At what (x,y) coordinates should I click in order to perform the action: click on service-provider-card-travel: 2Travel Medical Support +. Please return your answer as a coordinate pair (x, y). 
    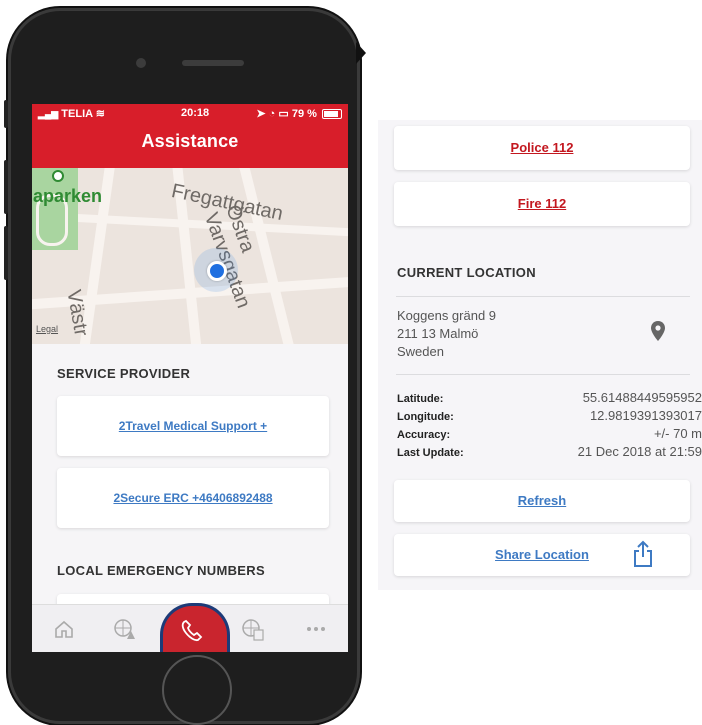
    Looking at the image, I should click on (193, 426).